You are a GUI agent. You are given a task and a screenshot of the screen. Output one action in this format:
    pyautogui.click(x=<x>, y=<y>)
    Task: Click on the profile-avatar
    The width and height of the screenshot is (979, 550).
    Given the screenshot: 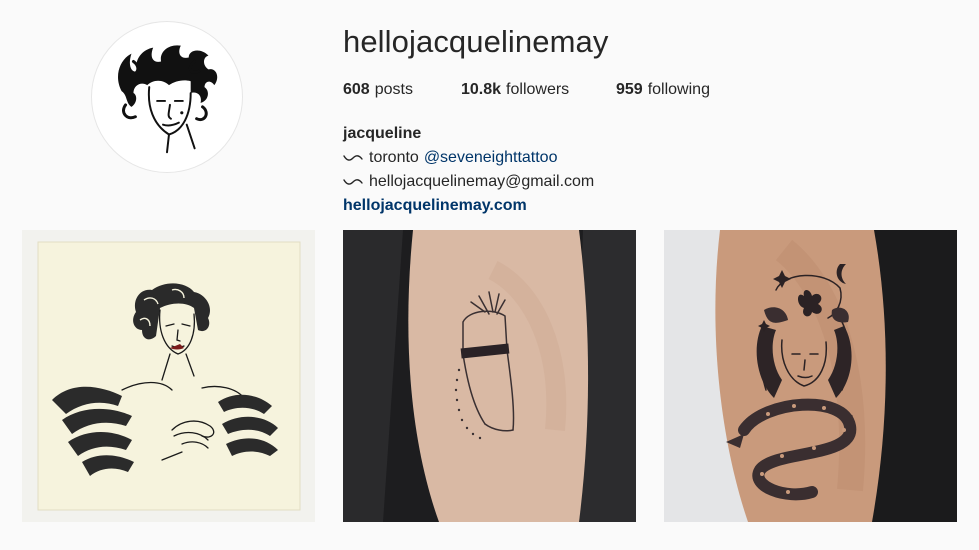 What is the action you would take?
    pyautogui.click(x=167, y=97)
    